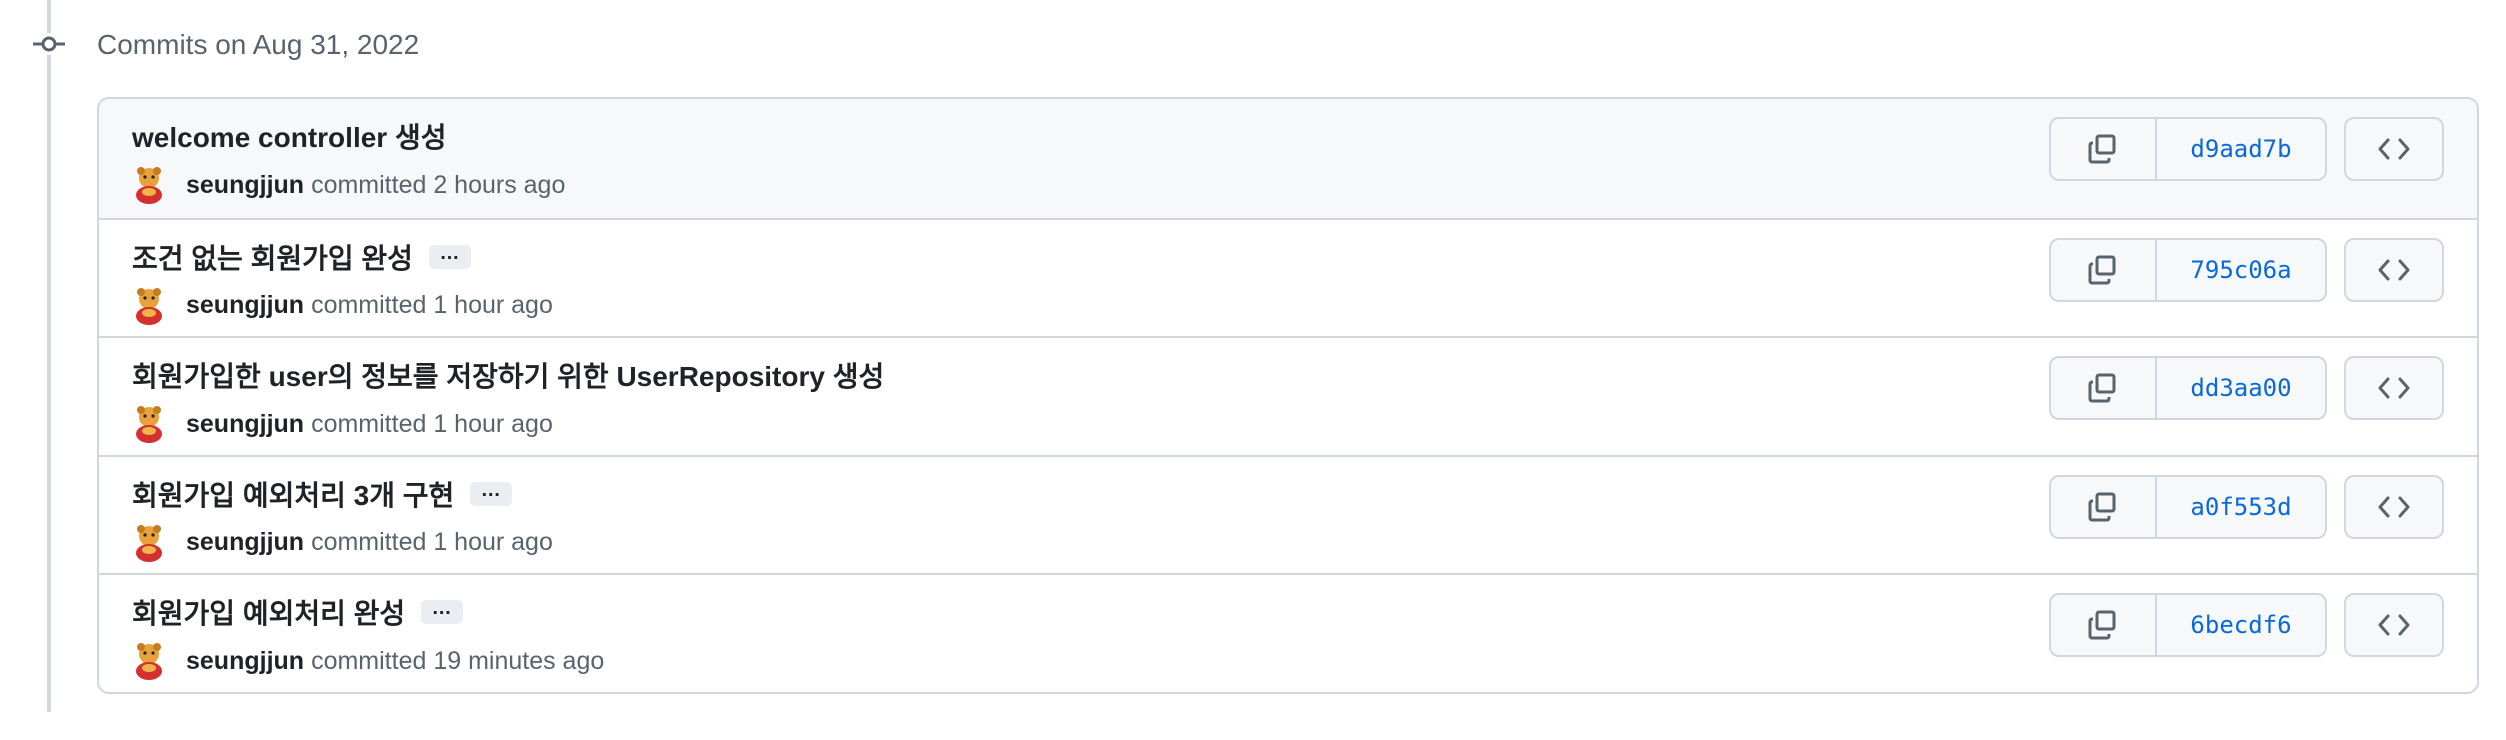  What do you see at coordinates (293, 494) in the screenshot?
I see `commit-title-link: 회원가입 예외처리 3개 구현` at bounding box center [293, 494].